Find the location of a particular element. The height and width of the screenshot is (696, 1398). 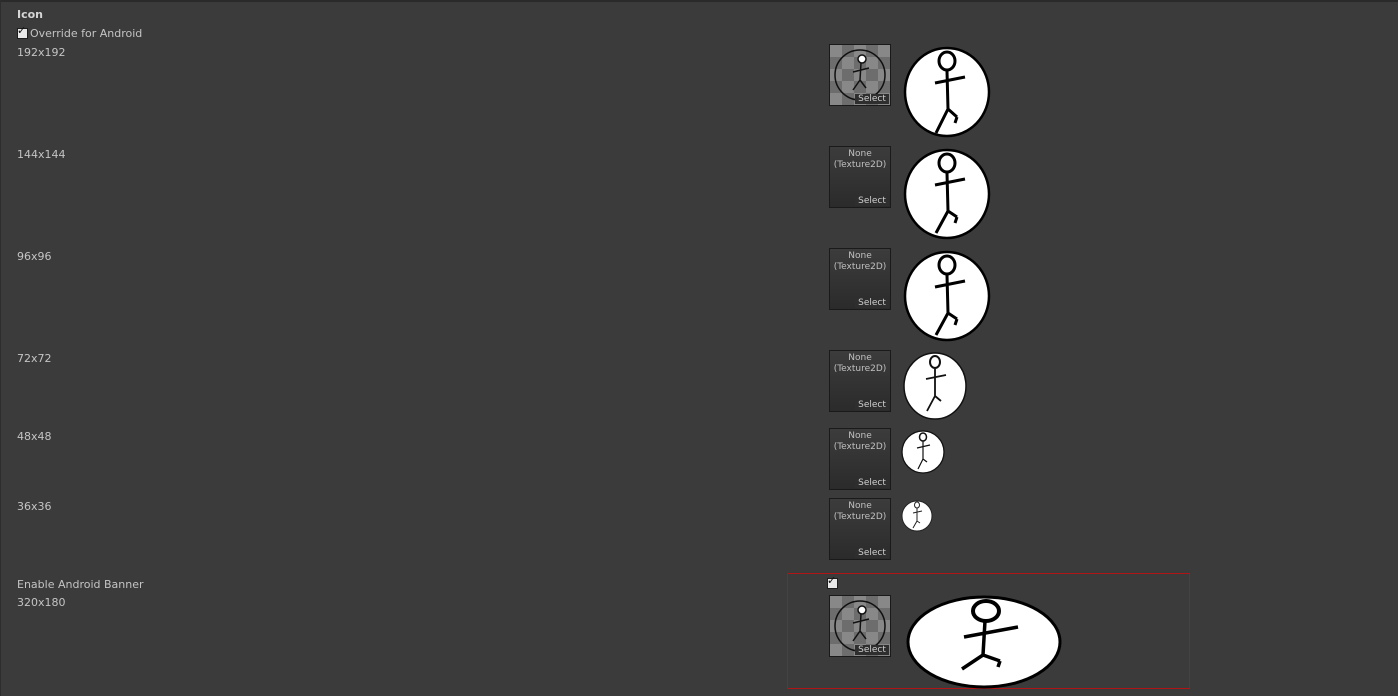

texture-slot-144: None (Texture2D) Select is located at coordinates (860, 177).